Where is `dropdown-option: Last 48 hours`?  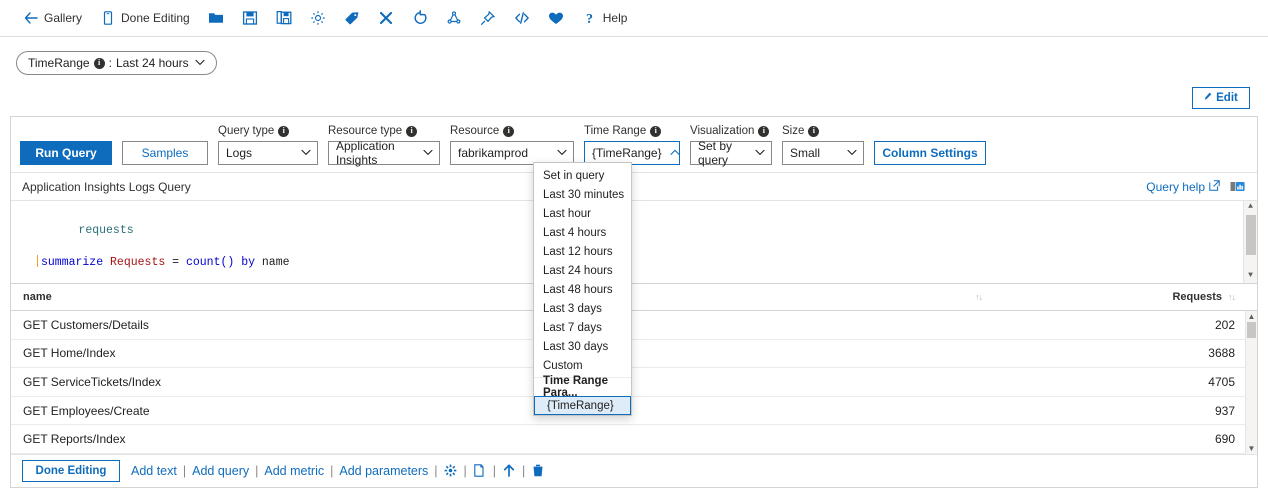 dropdown-option: Last 48 hours is located at coordinates (582, 289).